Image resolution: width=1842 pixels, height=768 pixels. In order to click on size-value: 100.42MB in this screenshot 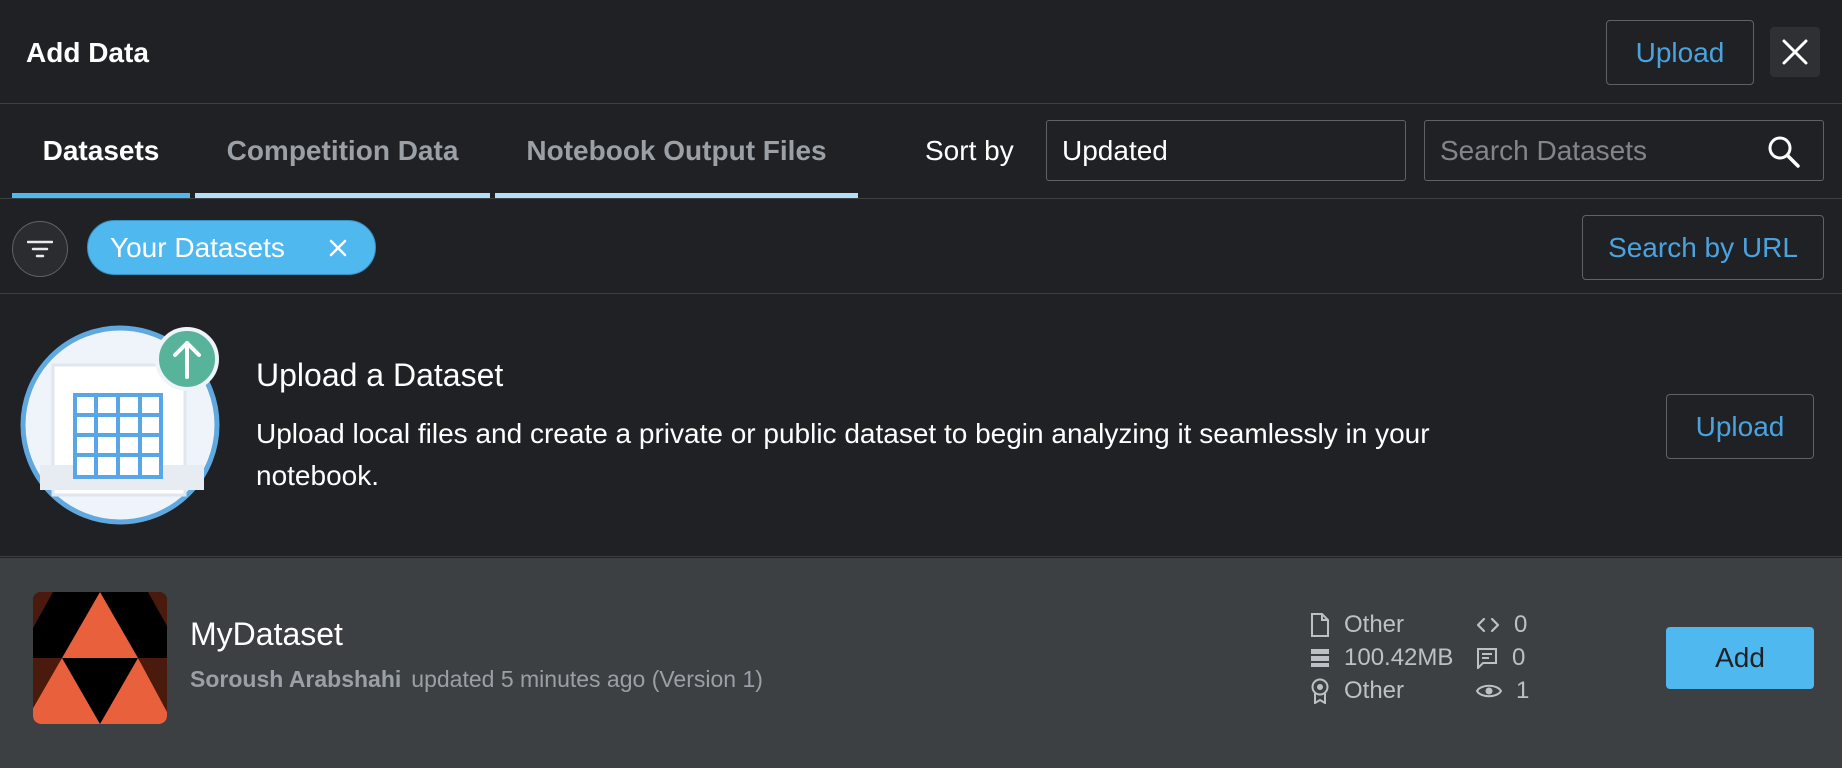, I will do `click(1399, 657)`.